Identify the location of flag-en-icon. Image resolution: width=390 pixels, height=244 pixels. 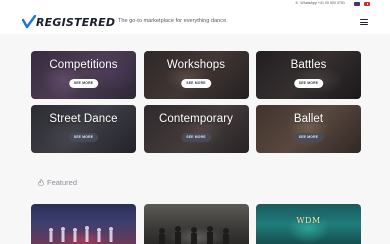
(357, 4).